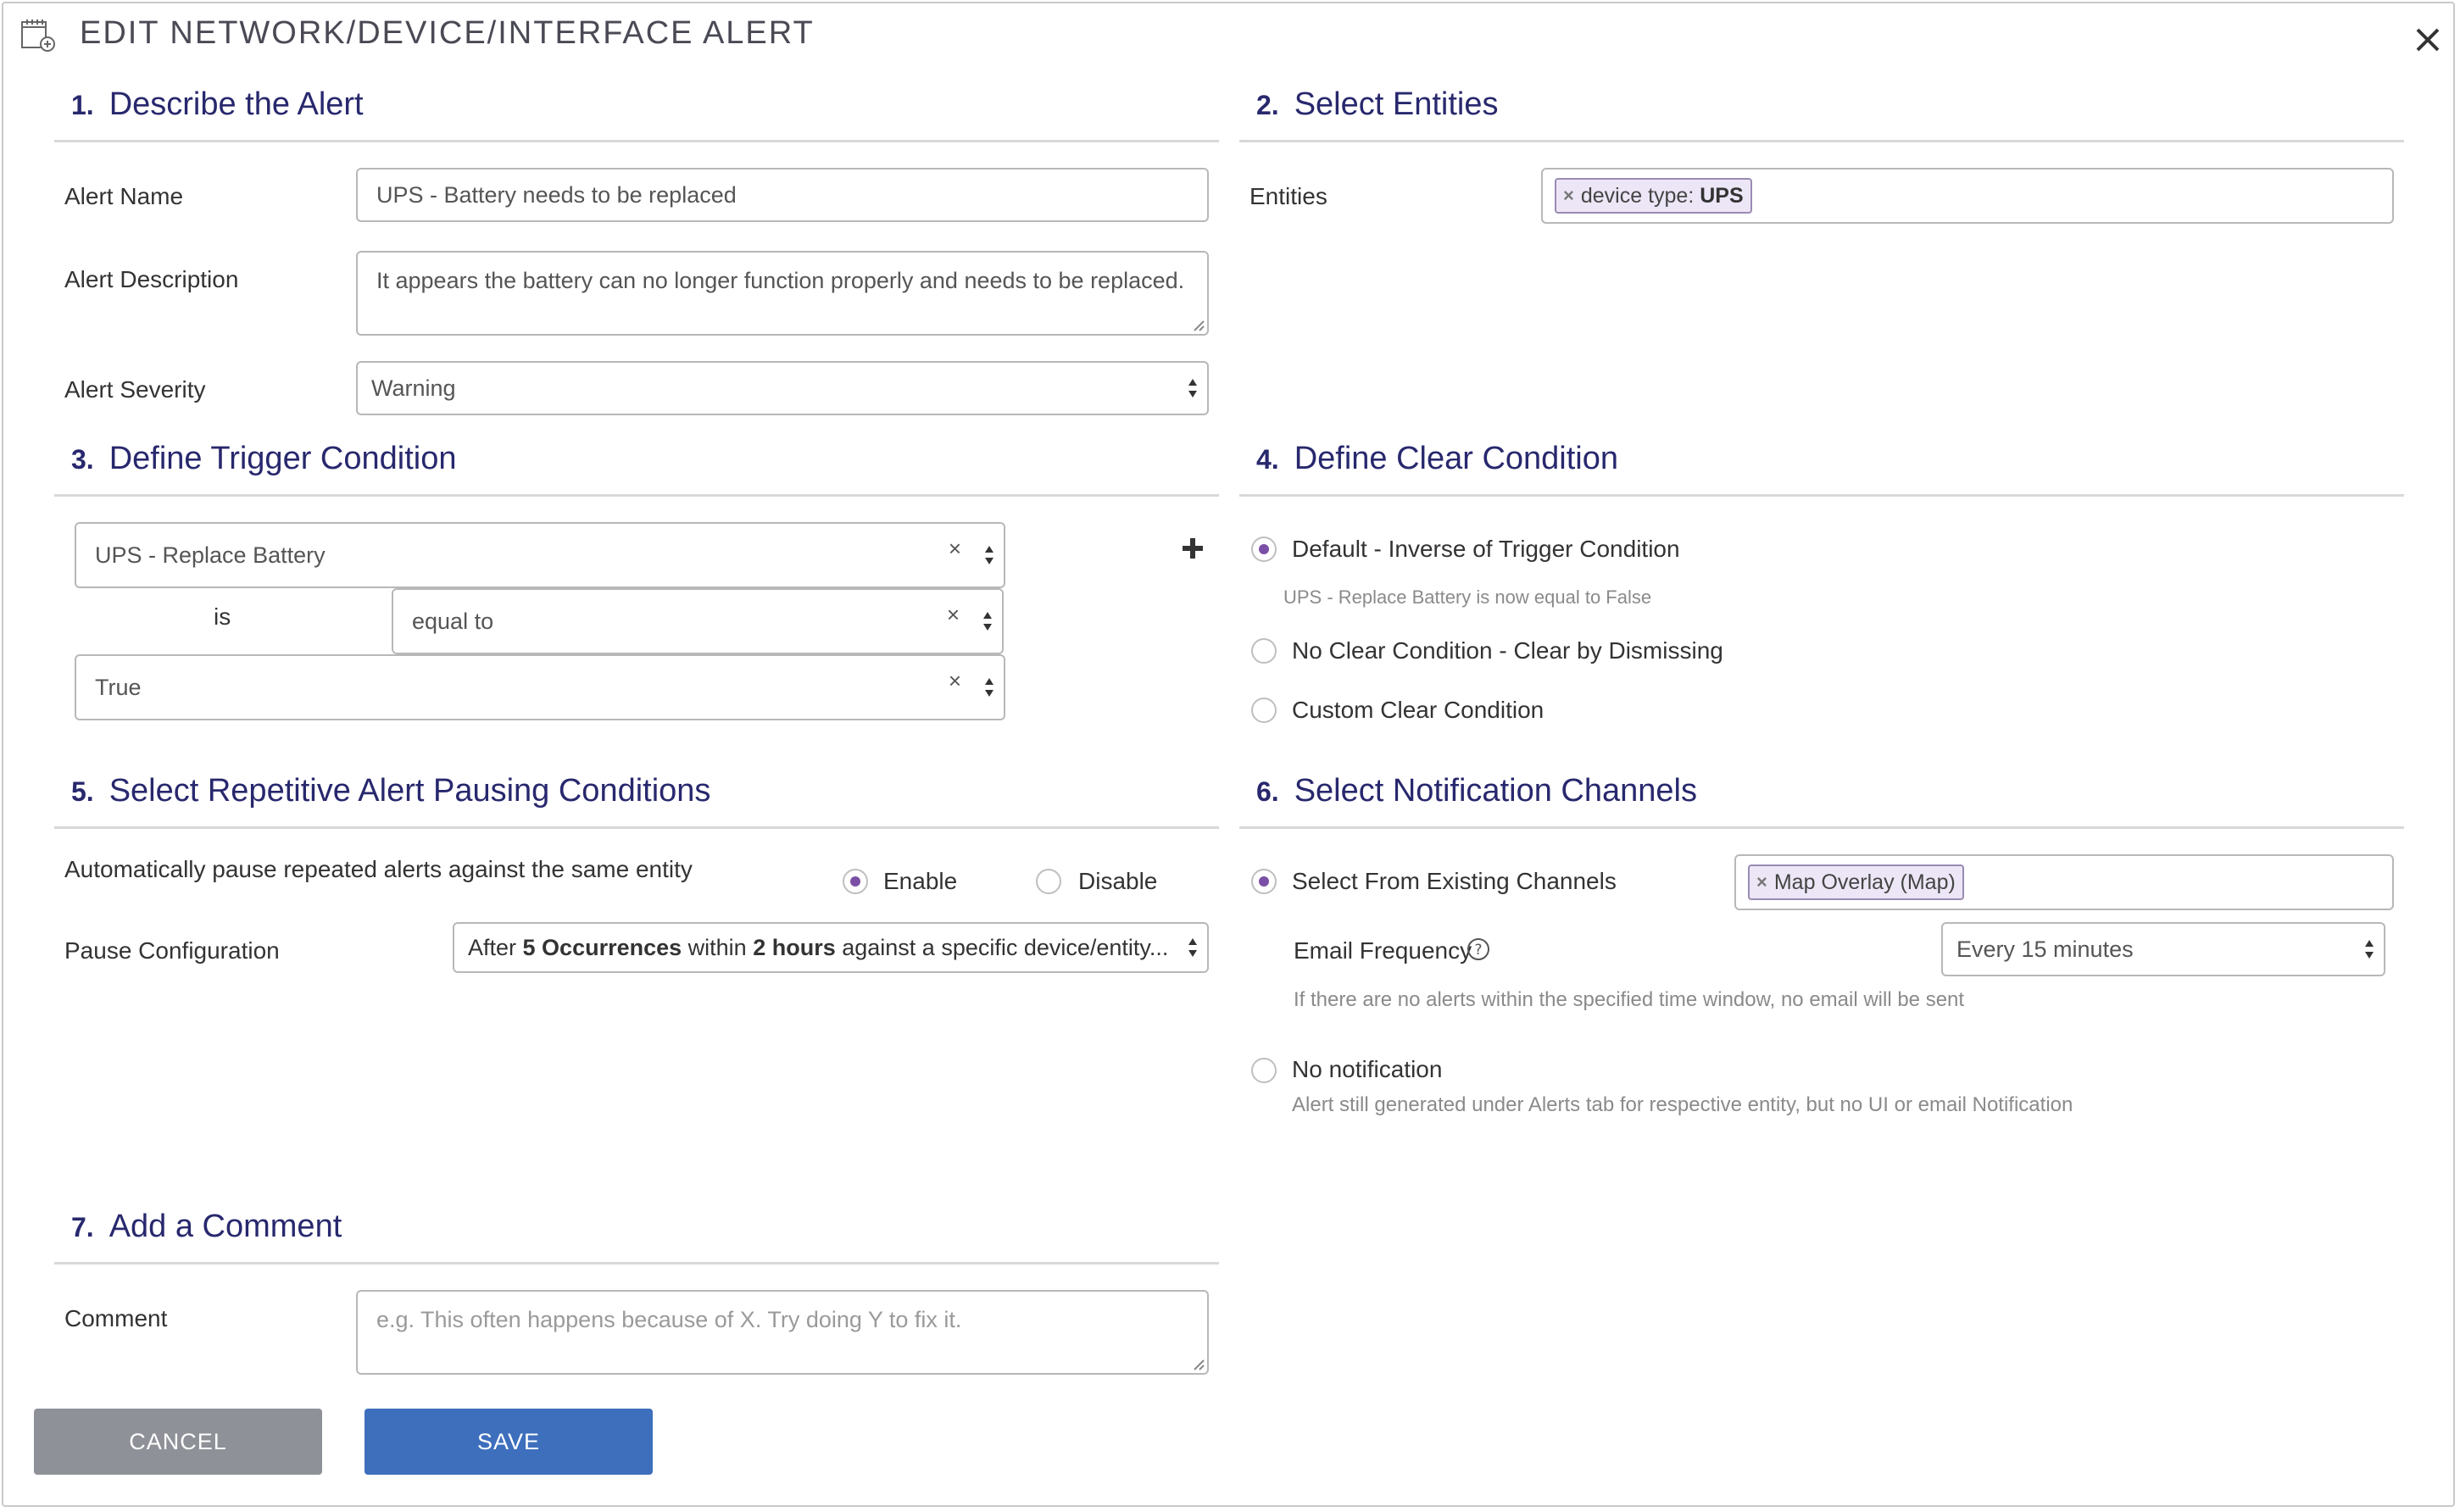 Image resolution: width=2460 pixels, height=1512 pixels. What do you see at coordinates (124, 196) in the screenshot?
I see `alert-name-label: Alert Name` at bounding box center [124, 196].